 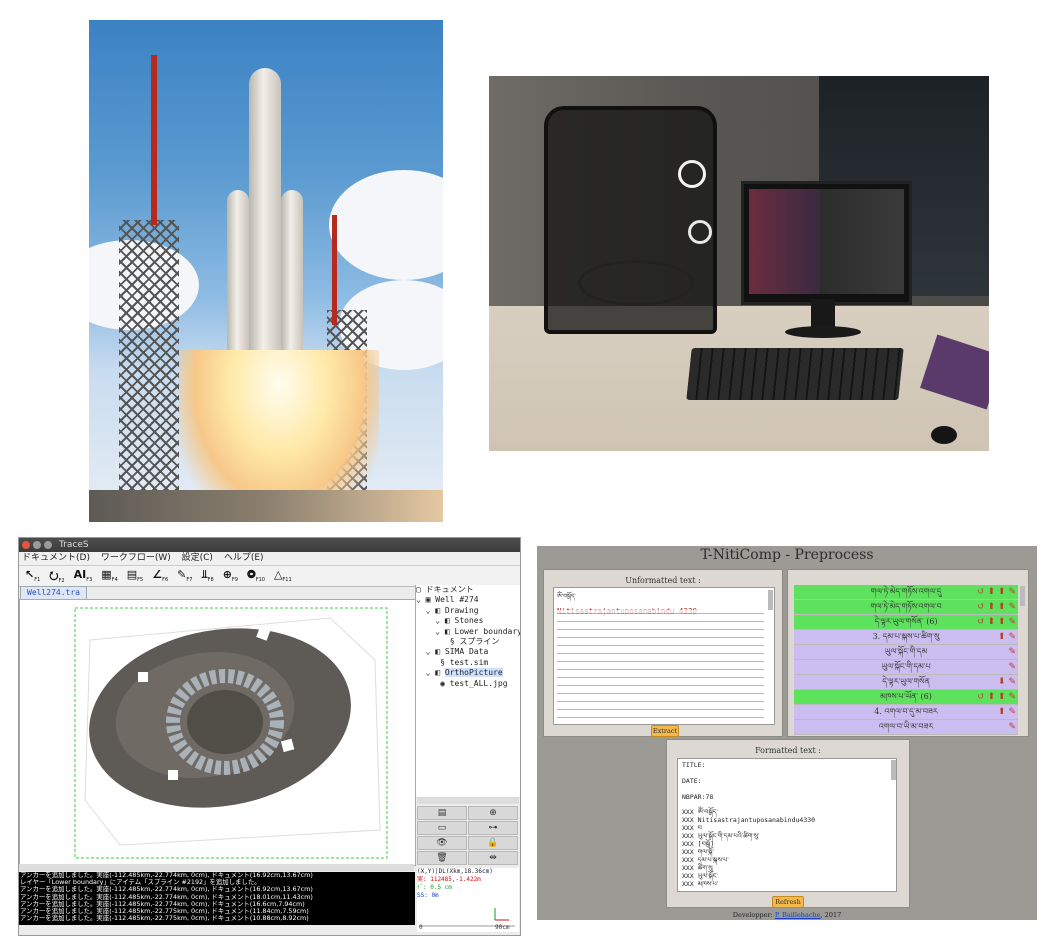 What do you see at coordinates (468, 642) in the screenshot?
I see `tree-item: § スプライン` at bounding box center [468, 642].